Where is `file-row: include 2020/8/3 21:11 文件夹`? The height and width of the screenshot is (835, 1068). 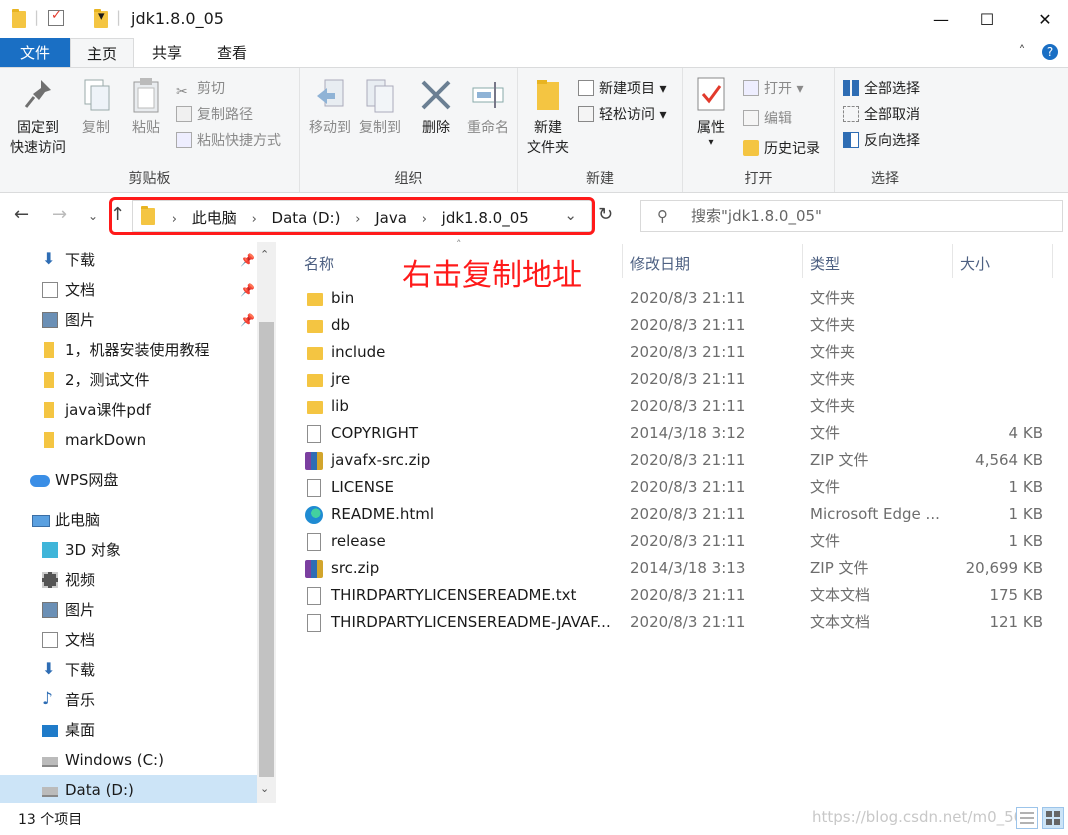 file-row: include 2020/8/3 21:11 文件夹 is located at coordinates (677, 352).